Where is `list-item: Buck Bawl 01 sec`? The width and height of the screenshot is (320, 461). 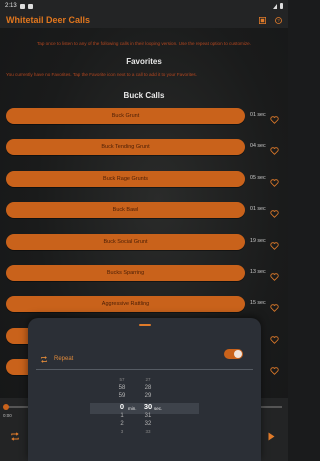
list-item: Buck Bawl 01 sec is located at coordinates (144, 210).